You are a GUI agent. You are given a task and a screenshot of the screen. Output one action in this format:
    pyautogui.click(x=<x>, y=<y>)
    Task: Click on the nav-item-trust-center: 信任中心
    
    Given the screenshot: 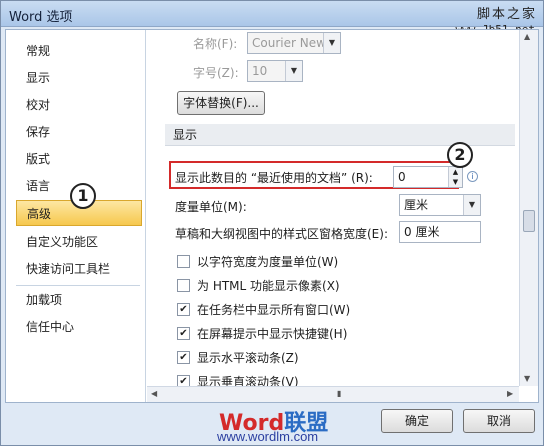 What is the action you would take?
    pyautogui.click(x=79, y=327)
    